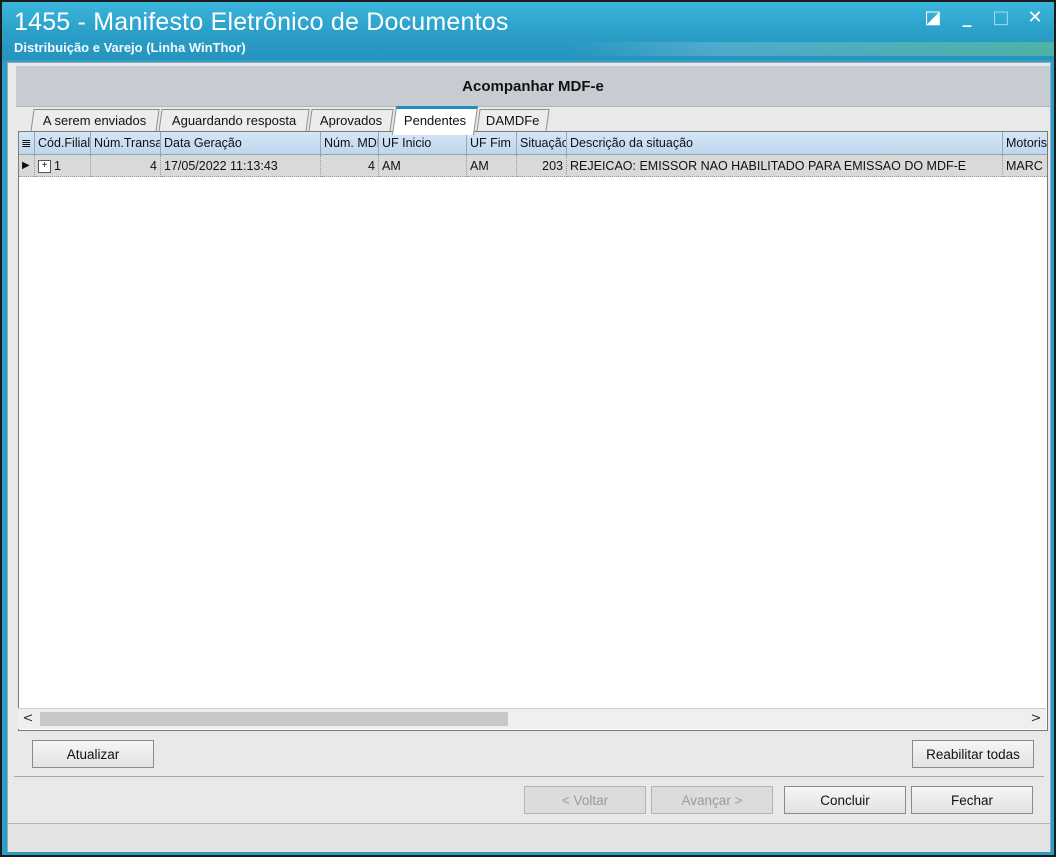  I want to click on atualizar-button: Atualizar, so click(93, 754).